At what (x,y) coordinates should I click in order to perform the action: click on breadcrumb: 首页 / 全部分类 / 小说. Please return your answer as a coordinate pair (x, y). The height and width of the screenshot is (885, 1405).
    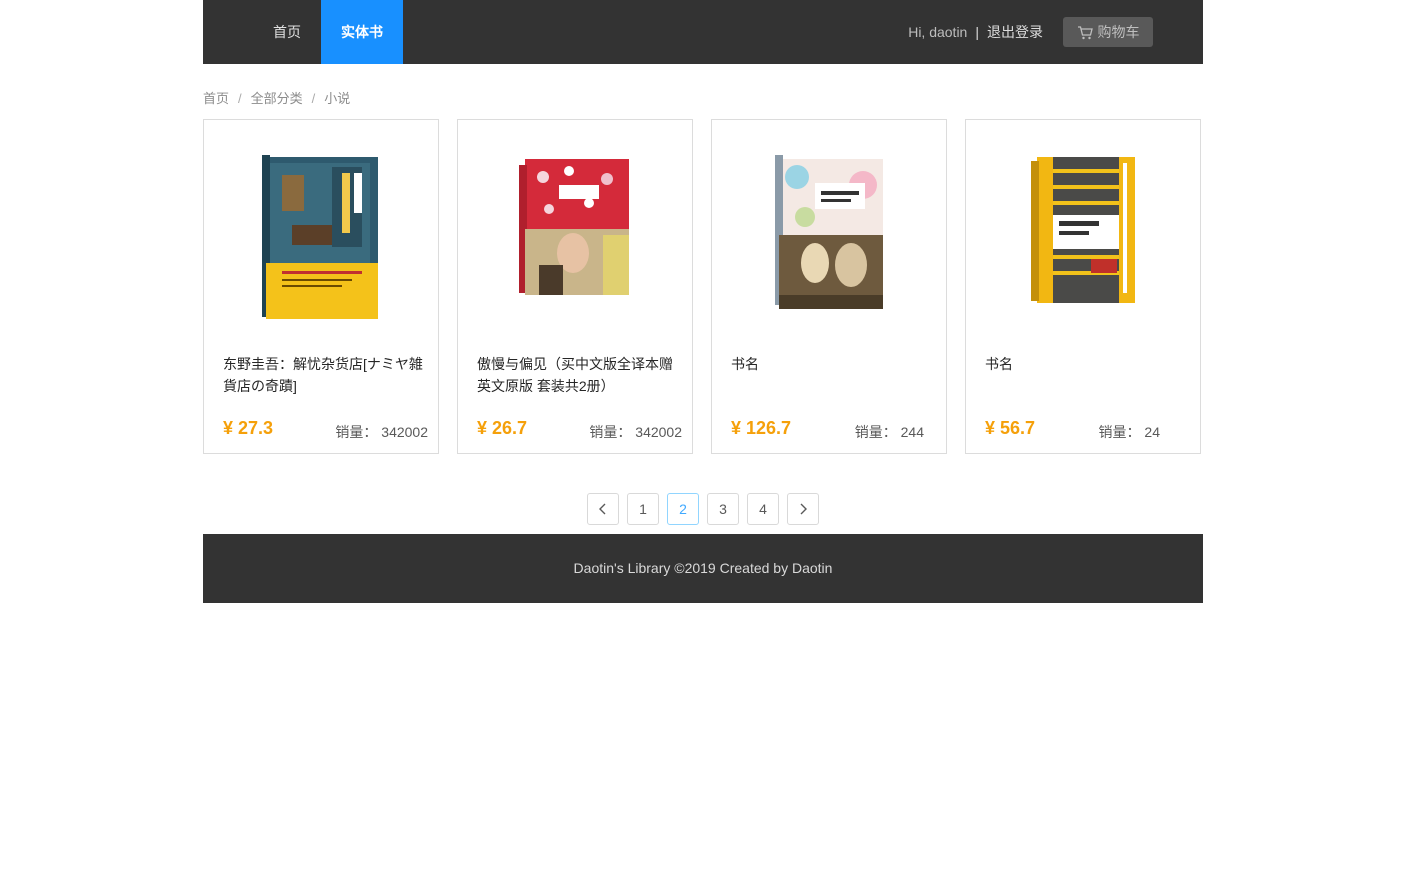
    Looking at the image, I should click on (276, 99).